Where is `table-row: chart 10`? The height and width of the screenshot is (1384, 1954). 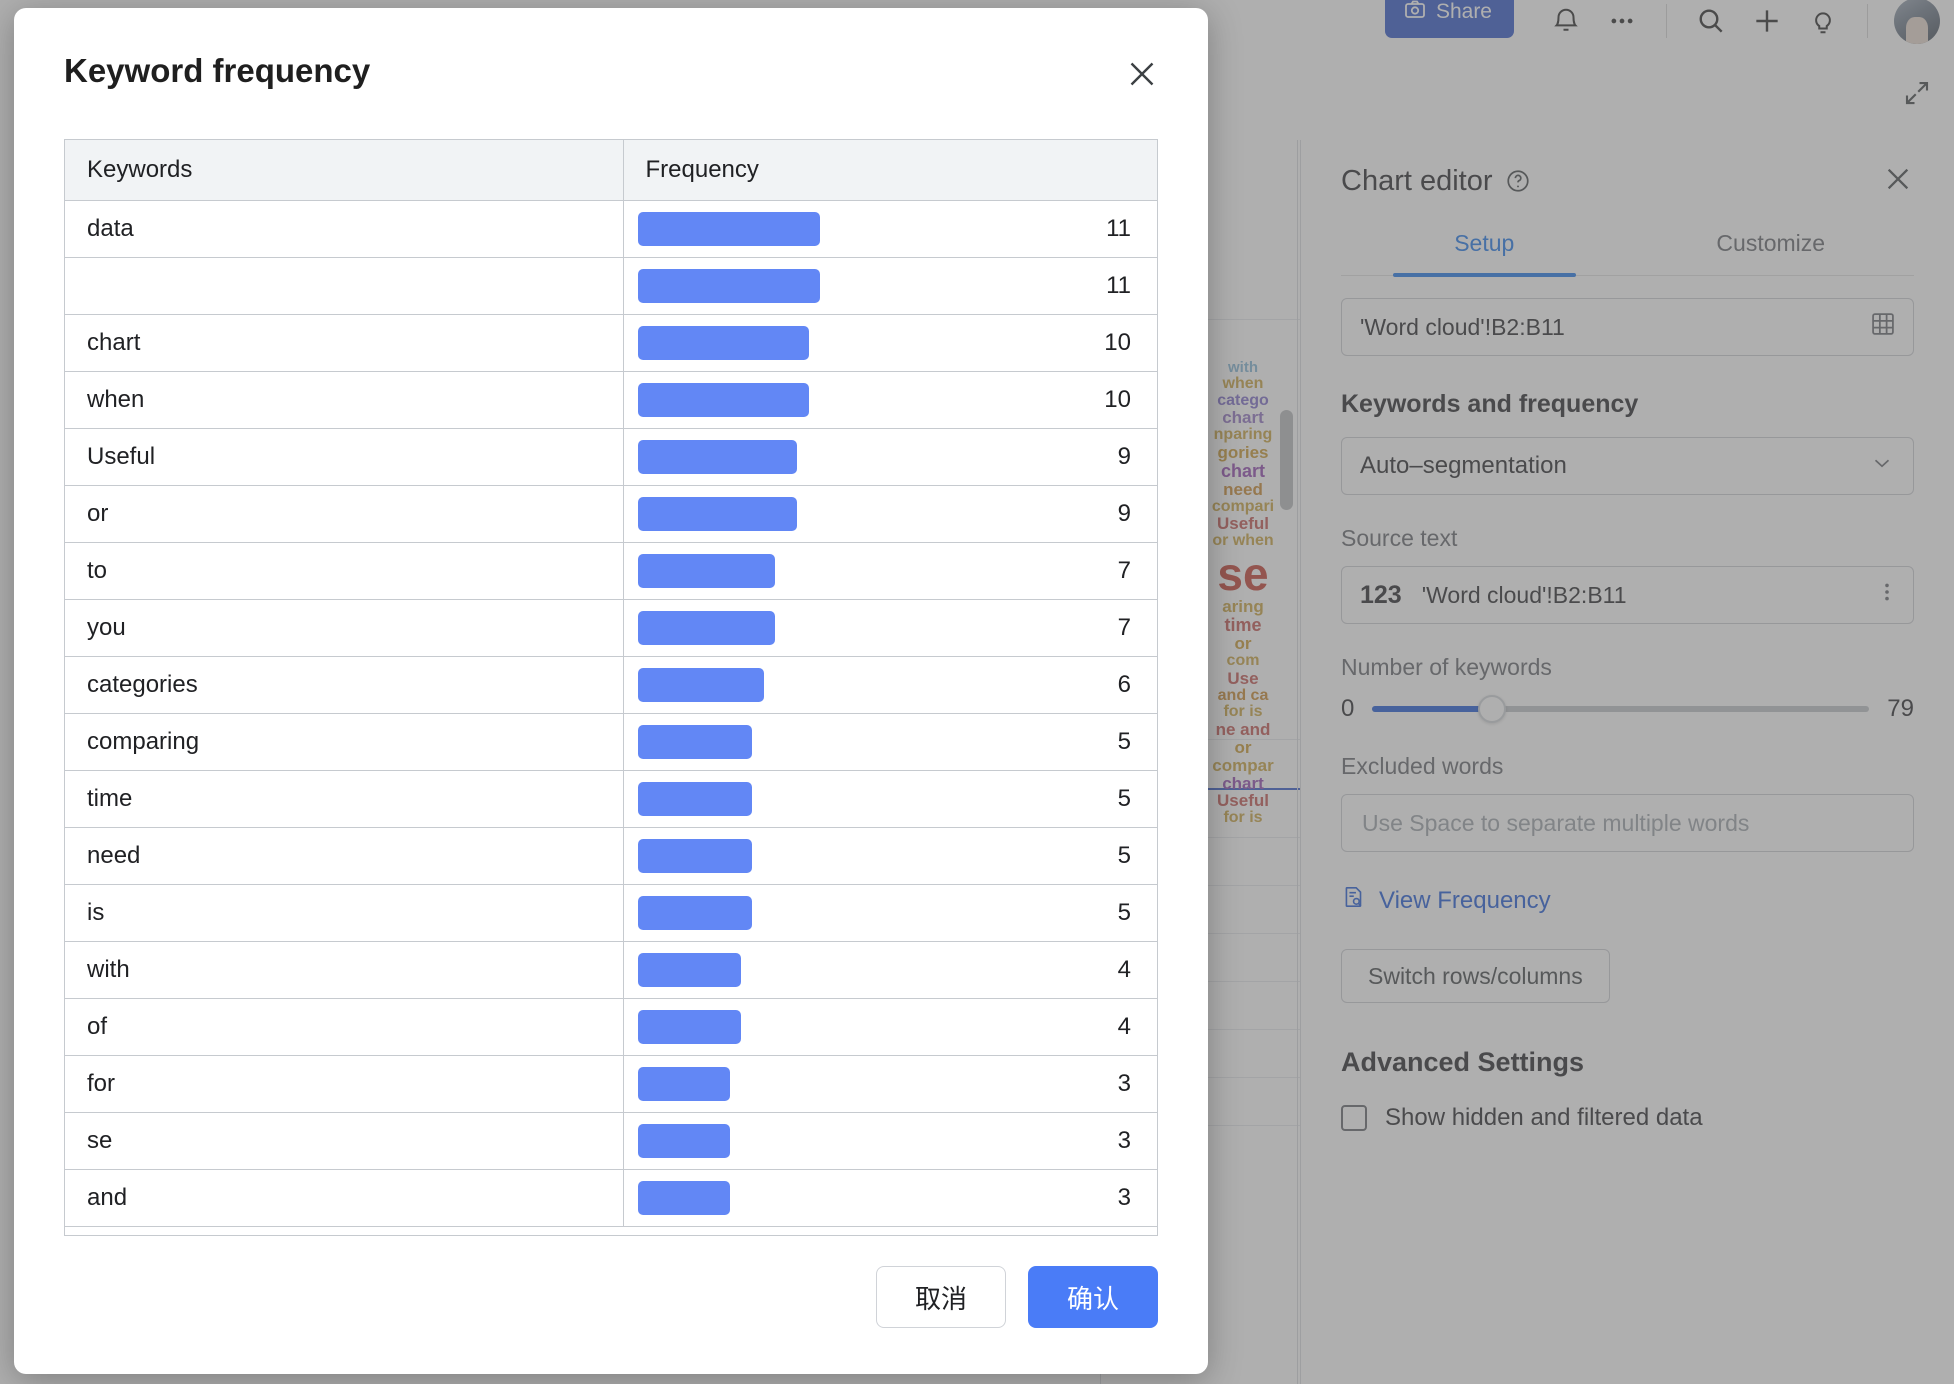 table-row: chart 10 is located at coordinates (611, 343).